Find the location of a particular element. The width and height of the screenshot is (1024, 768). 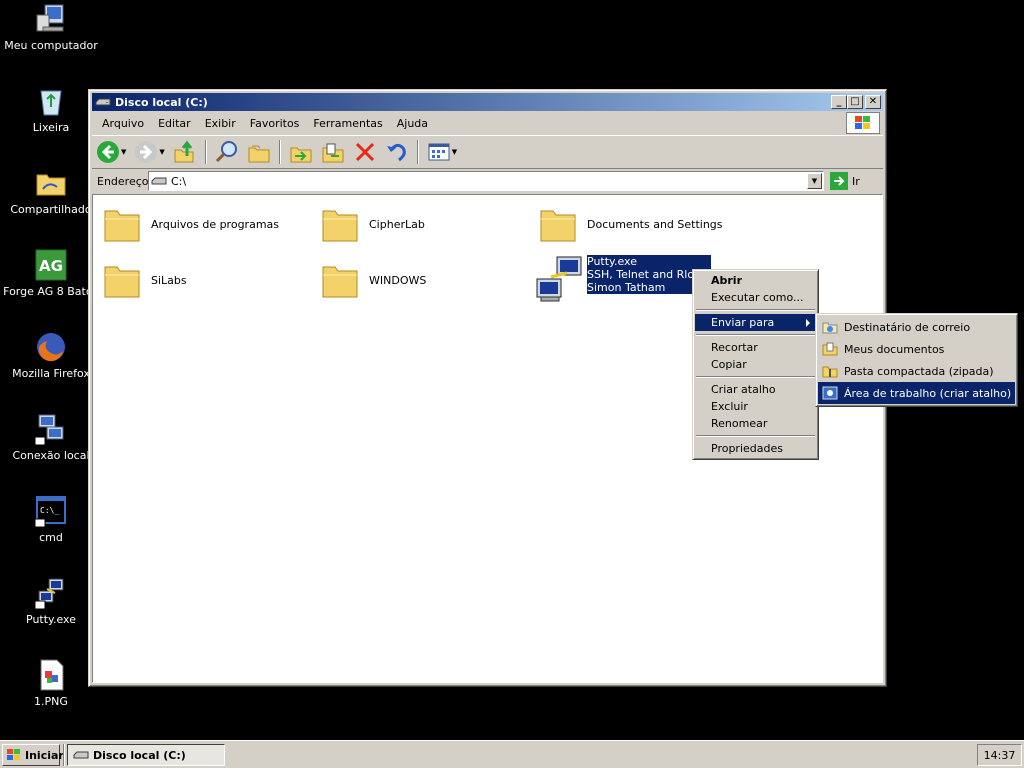

svg-text: C:\_ is located at coordinates (49, 510).